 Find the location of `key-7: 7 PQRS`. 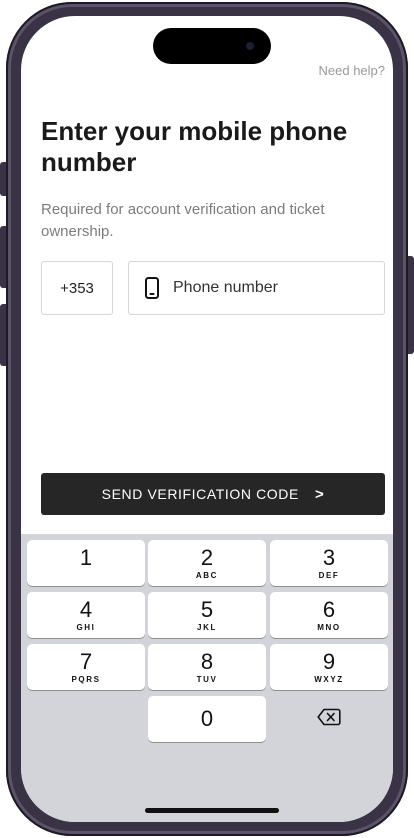

key-7: 7 PQRS is located at coordinates (86, 667).